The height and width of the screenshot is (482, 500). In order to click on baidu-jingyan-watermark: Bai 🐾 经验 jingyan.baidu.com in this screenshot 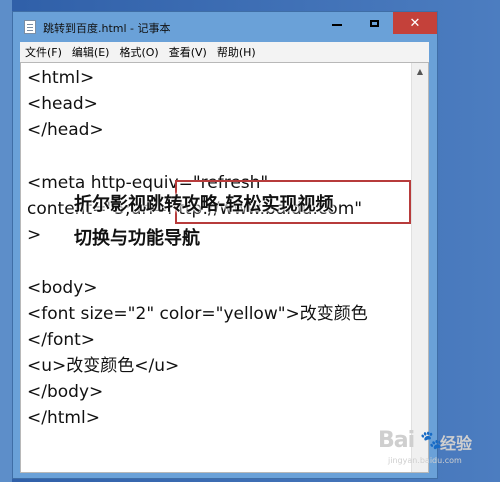, I will do `click(433, 449)`.